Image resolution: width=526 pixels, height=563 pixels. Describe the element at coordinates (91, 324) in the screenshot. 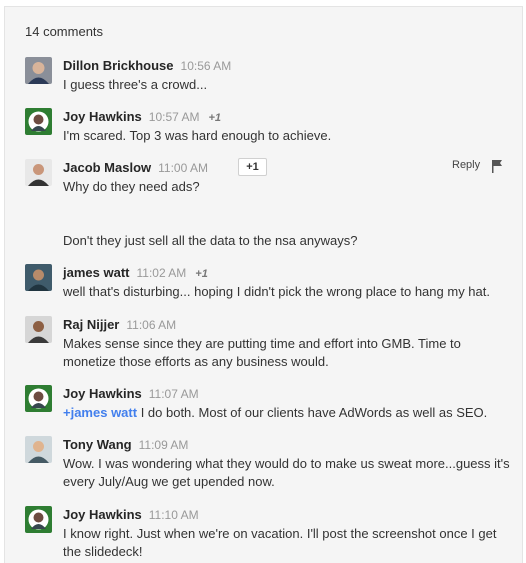

I see `author-name: Raj Nijjer` at that location.